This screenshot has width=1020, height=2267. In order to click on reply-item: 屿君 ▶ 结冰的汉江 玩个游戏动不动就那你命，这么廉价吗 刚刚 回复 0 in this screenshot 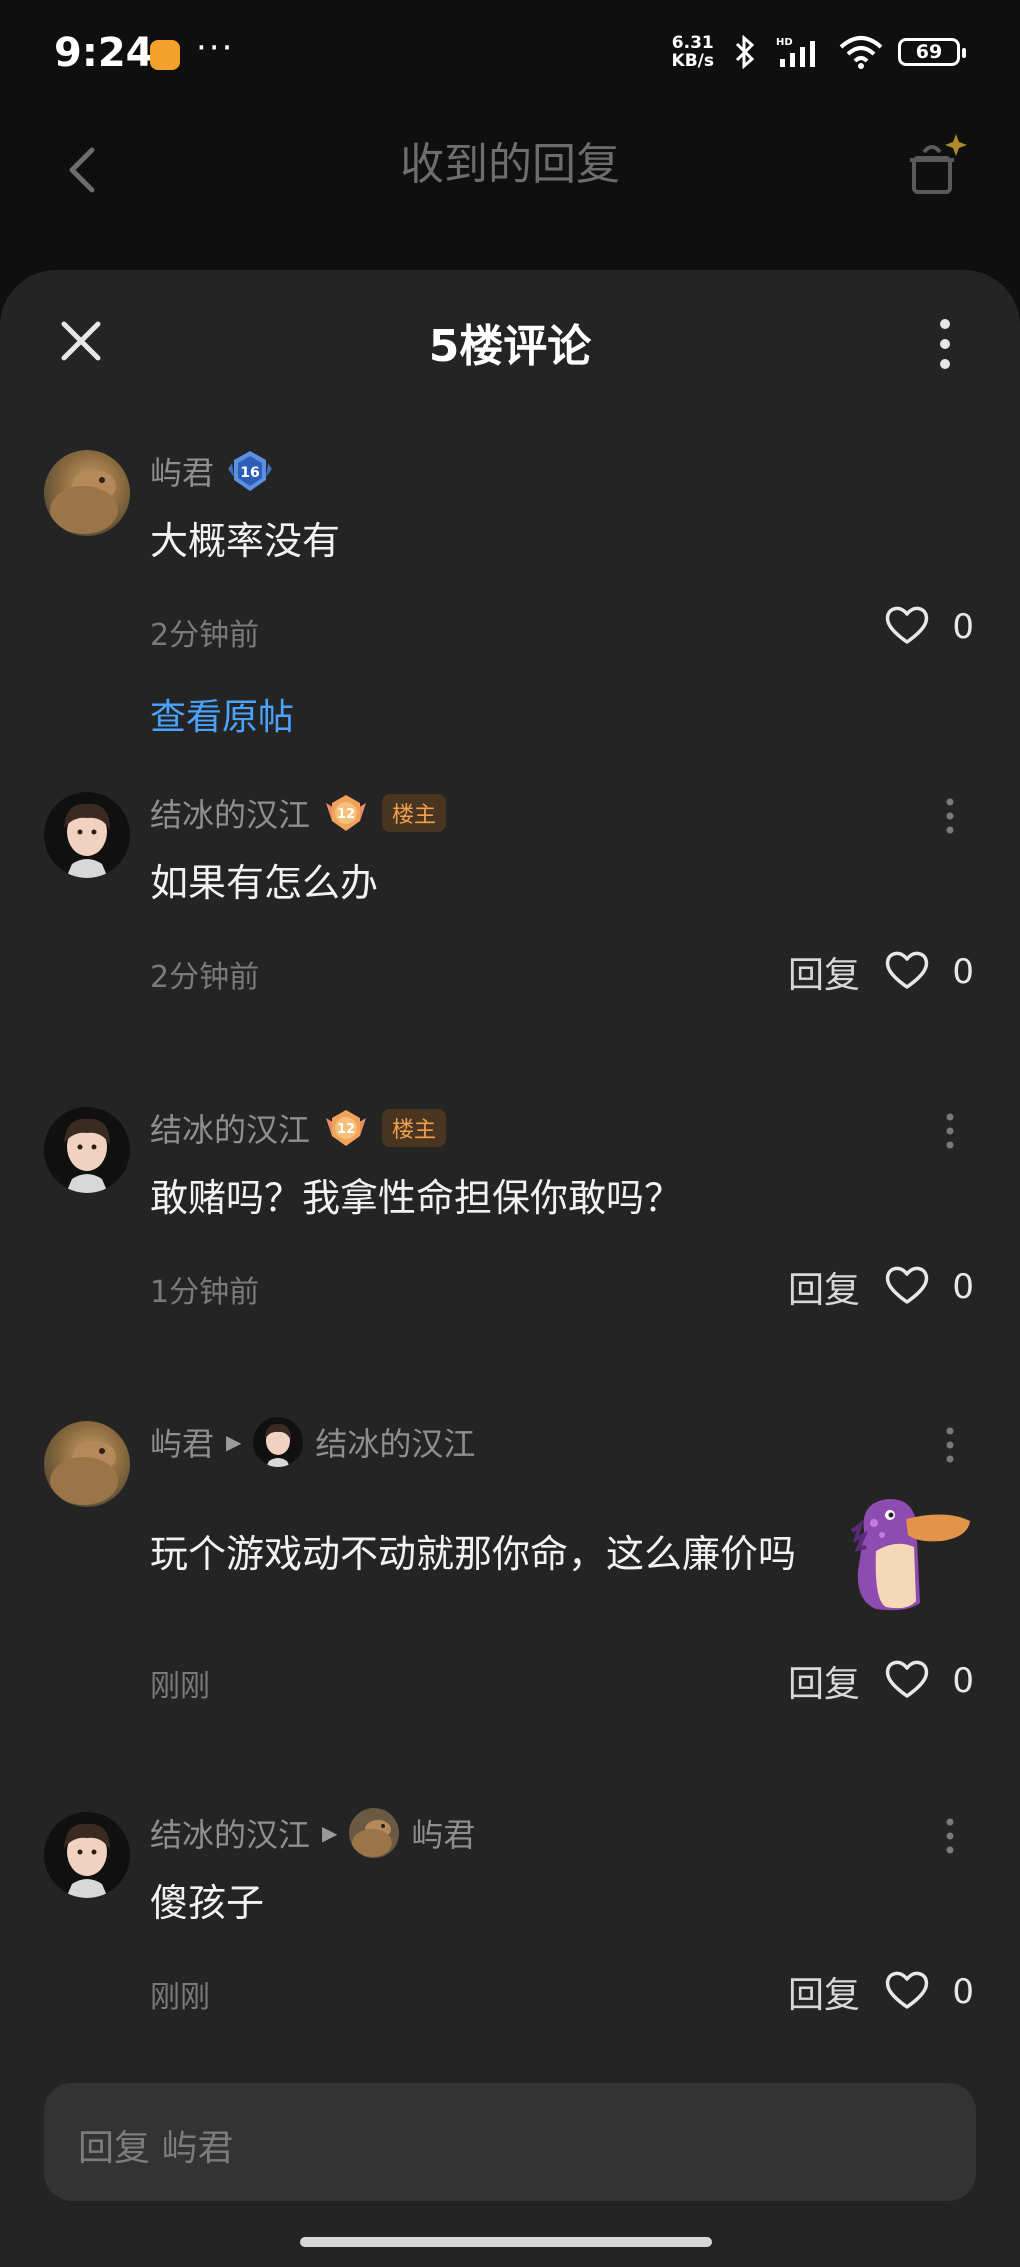, I will do `click(510, 1561)`.